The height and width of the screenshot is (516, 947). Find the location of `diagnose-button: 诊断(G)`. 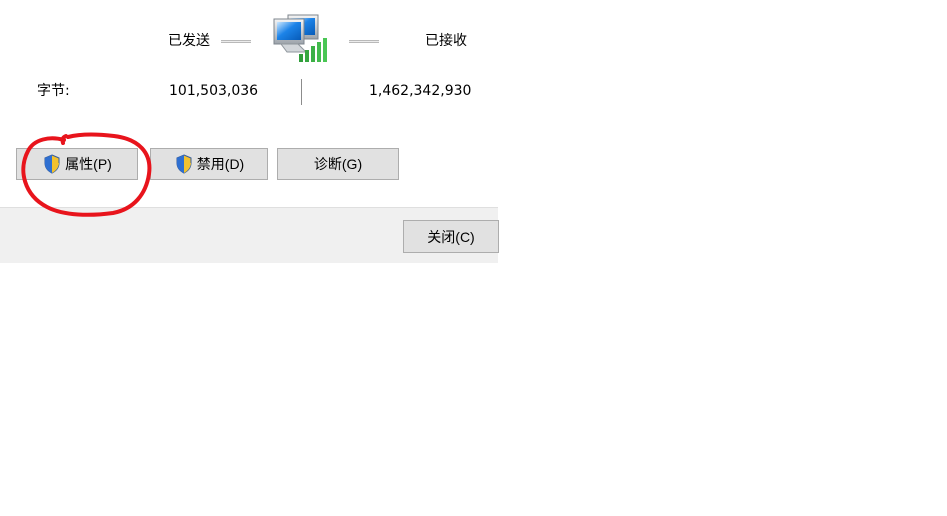

diagnose-button: 诊断(G) is located at coordinates (338, 164).